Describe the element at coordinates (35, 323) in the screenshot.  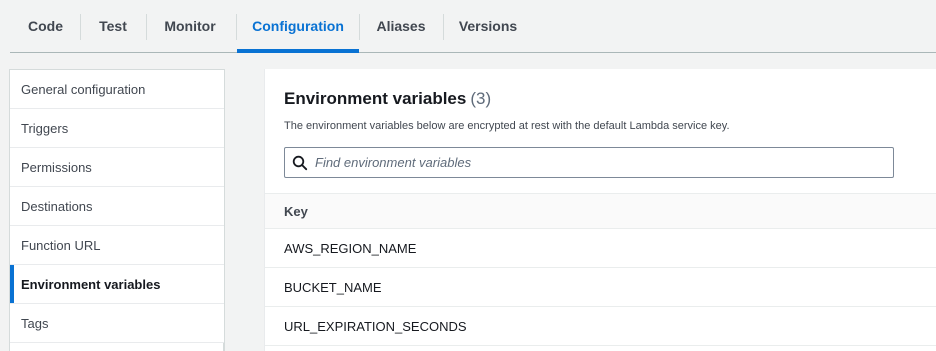
I see `sidebar-item-label: Tags` at that location.